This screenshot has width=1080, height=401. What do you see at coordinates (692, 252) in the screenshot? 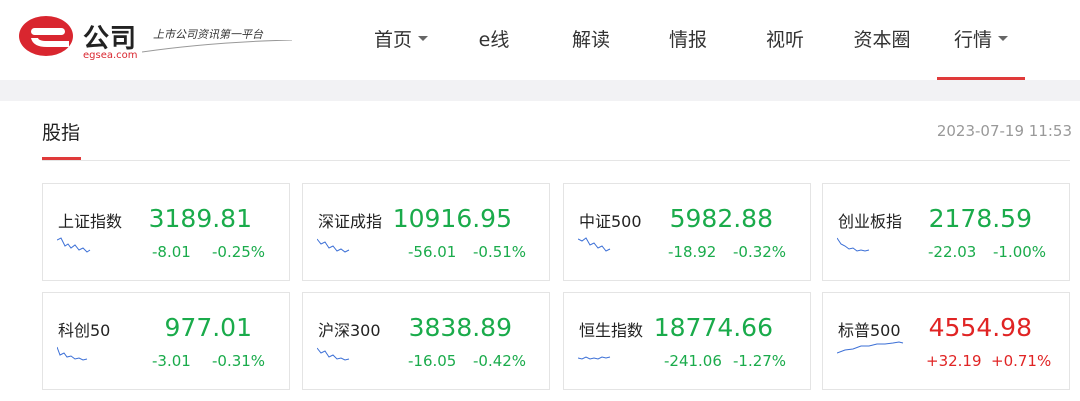
I see `index-change: -18.92` at bounding box center [692, 252].